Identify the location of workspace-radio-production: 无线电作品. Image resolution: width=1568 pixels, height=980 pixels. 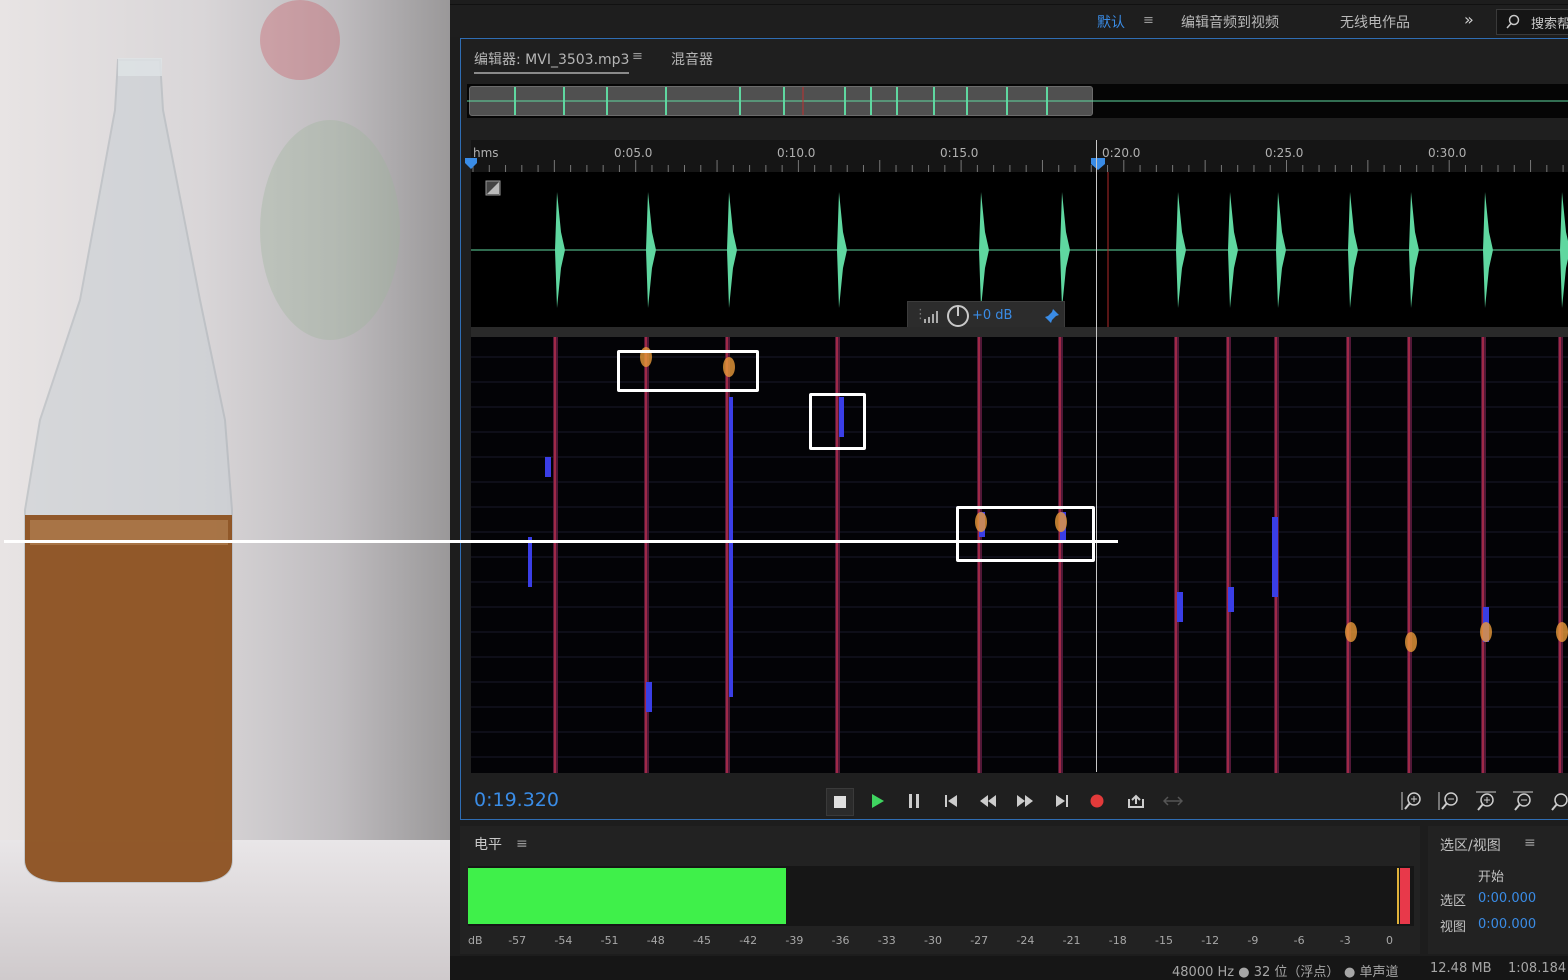
(1375, 22).